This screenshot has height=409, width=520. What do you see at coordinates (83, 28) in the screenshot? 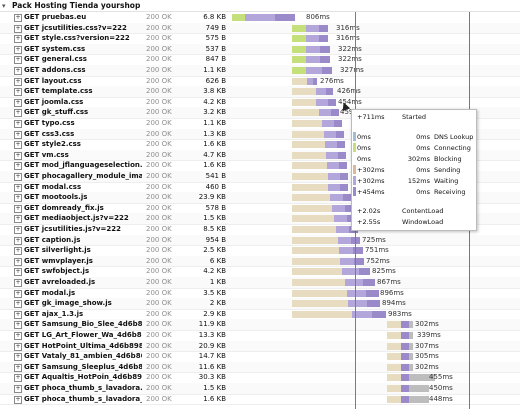
I see `request-url: GET jcsutilities.css?v=222` at bounding box center [83, 28].